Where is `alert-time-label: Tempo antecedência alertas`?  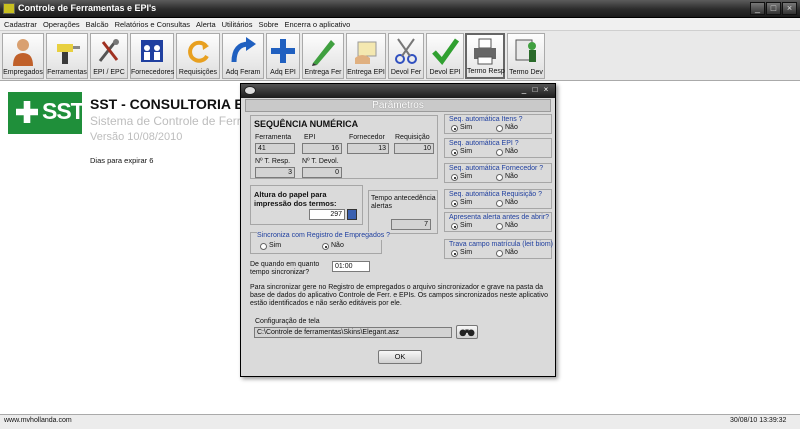 alert-time-label: Tempo antecedência alertas is located at coordinates (403, 202).